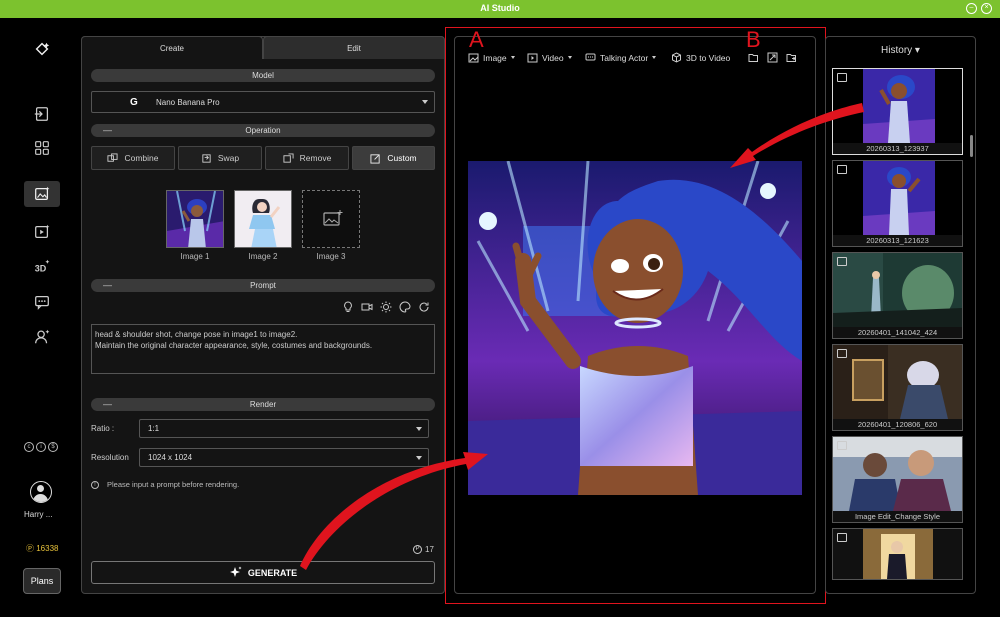 This screenshot has height=617, width=1000. Describe the element at coordinates (348, 307) in the screenshot. I see `lightbulb-icon` at that location.